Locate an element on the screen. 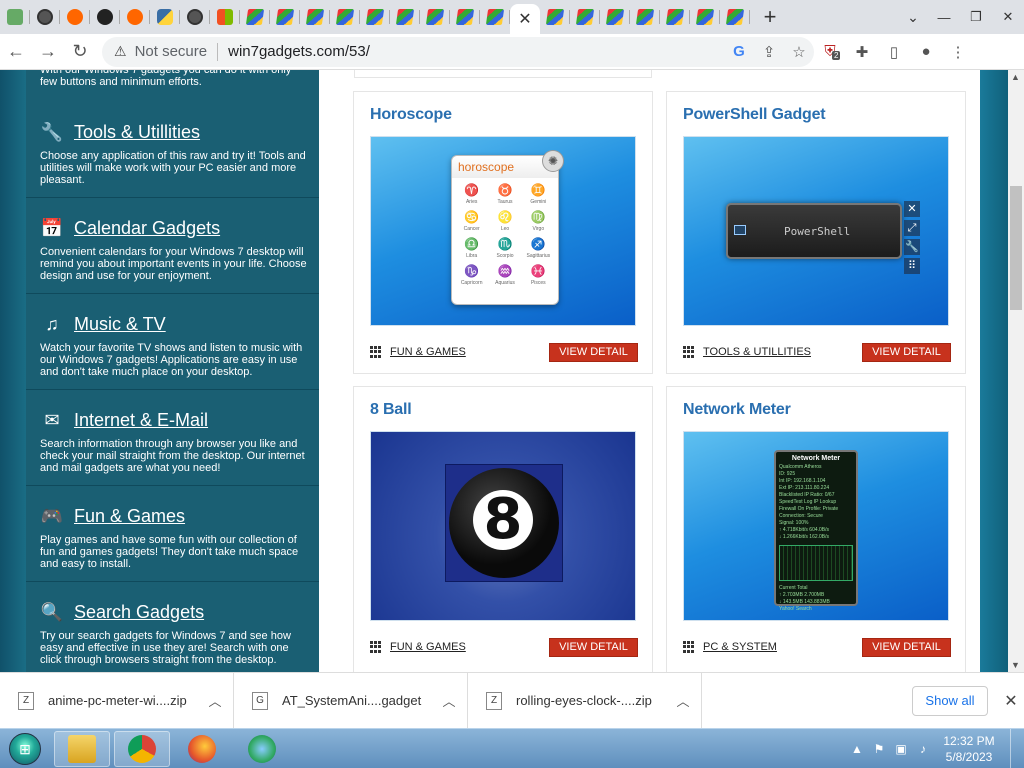 Image resolution: width=1024 pixels, height=768 pixels. magnifier-icon: 🔍 is located at coordinates (52, 611).